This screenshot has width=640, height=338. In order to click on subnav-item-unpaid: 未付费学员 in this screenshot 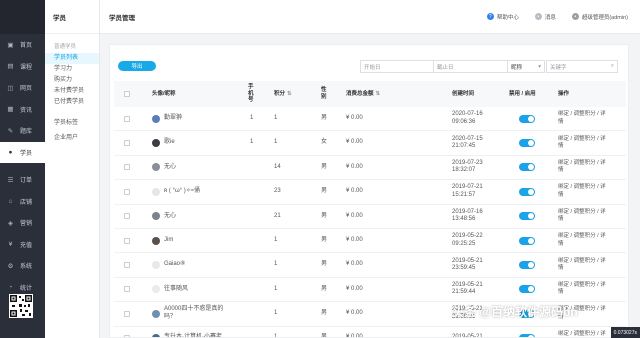, I will do `click(72, 91)`.